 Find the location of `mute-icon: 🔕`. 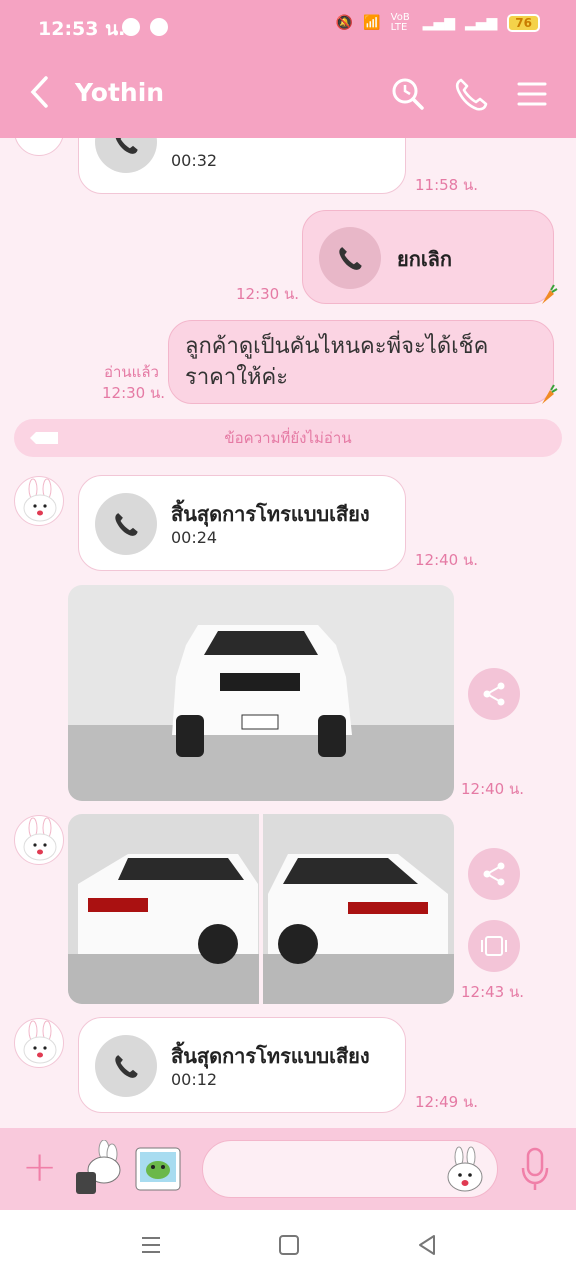

mute-icon: 🔕 is located at coordinates (344, 23).